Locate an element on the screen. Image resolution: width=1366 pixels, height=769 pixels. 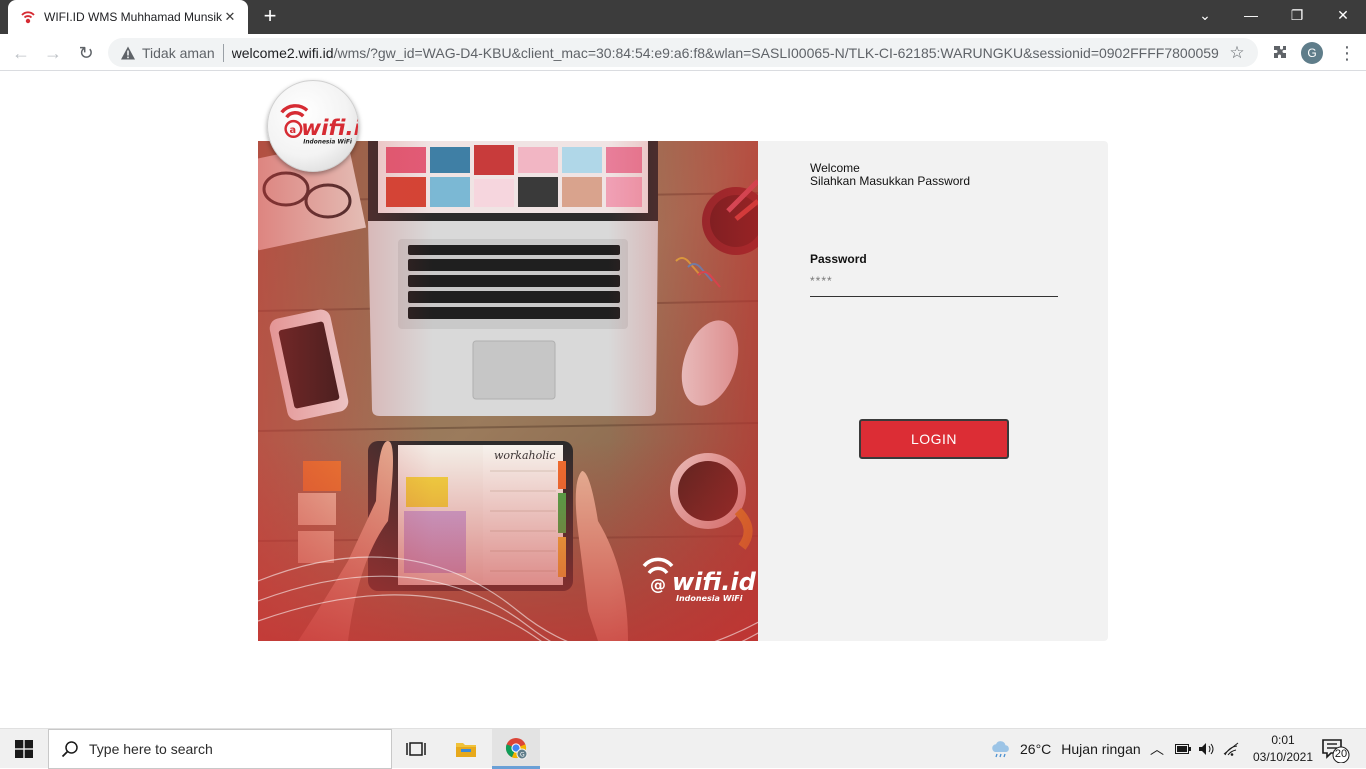
wifi-id-logo: a wifi.id Indonesia WiFi is located at coordinates (313, 126).